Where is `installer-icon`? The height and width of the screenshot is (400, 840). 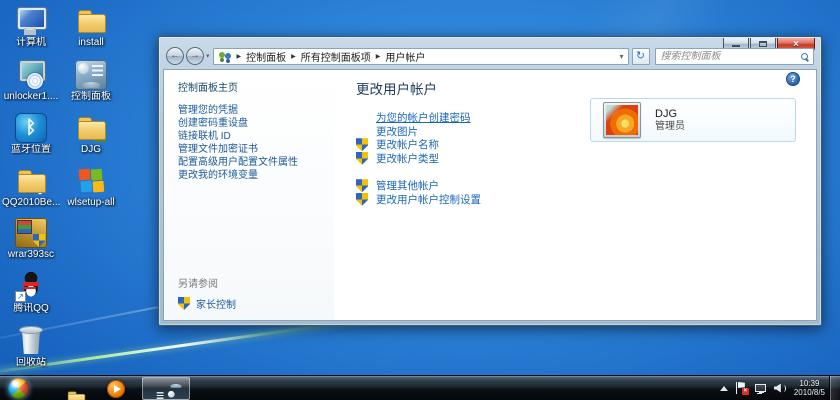 installer-icon is located at coordinates (31, 75).